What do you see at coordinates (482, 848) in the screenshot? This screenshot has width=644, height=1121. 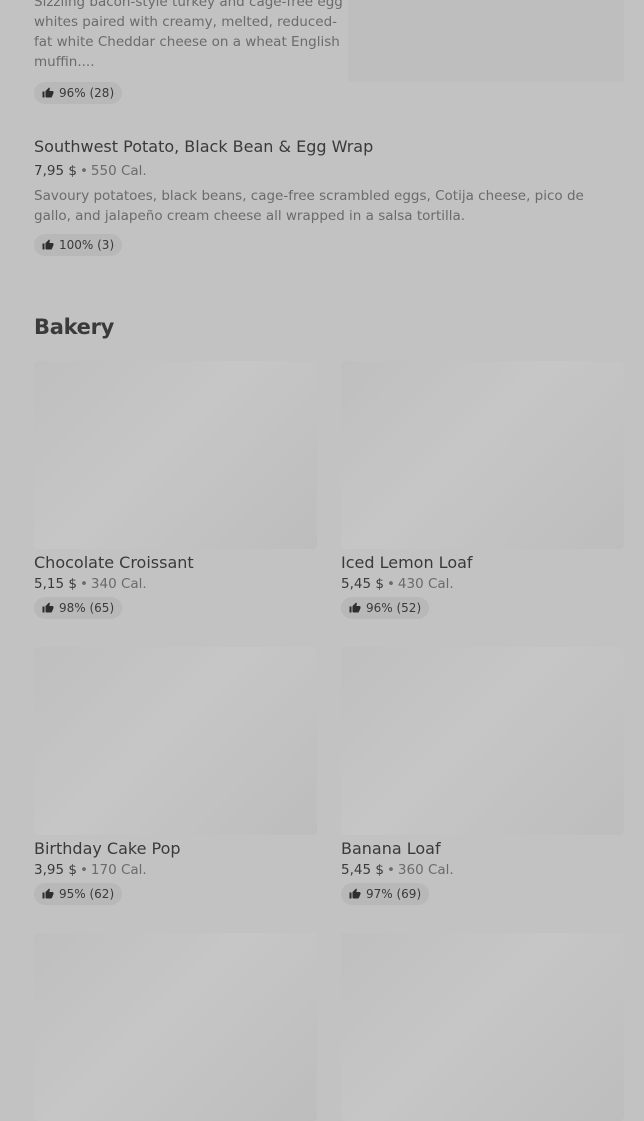 I see `item-title: Banana Loaf` at bounding box center [482, 848].